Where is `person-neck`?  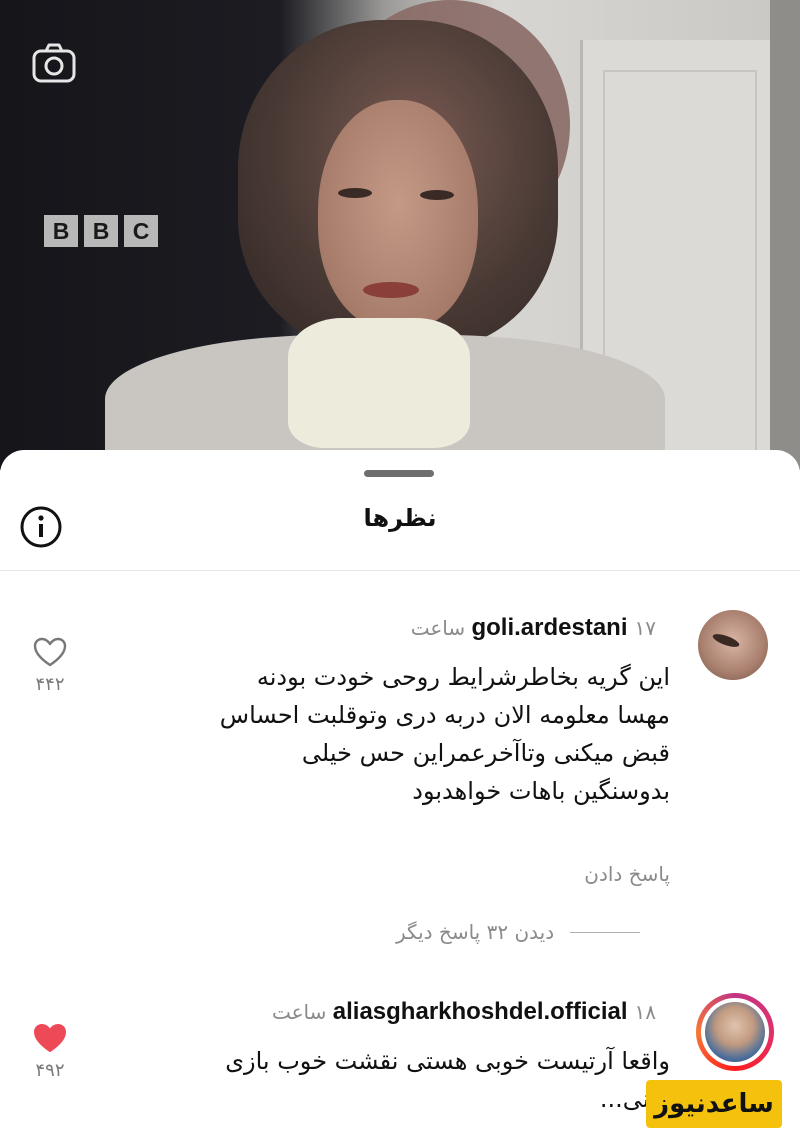 person-neck is located at coordinates (379, 383).